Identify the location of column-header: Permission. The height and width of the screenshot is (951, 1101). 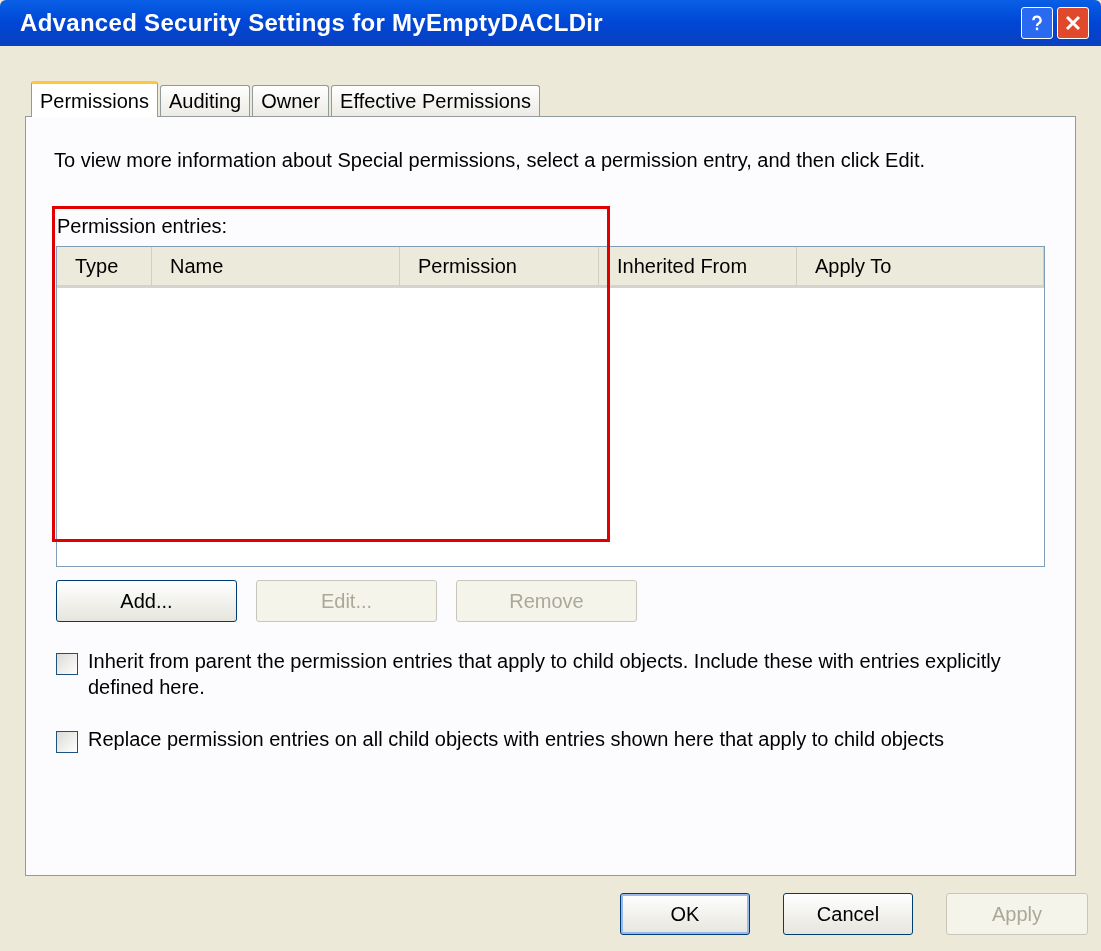
(499, 266).